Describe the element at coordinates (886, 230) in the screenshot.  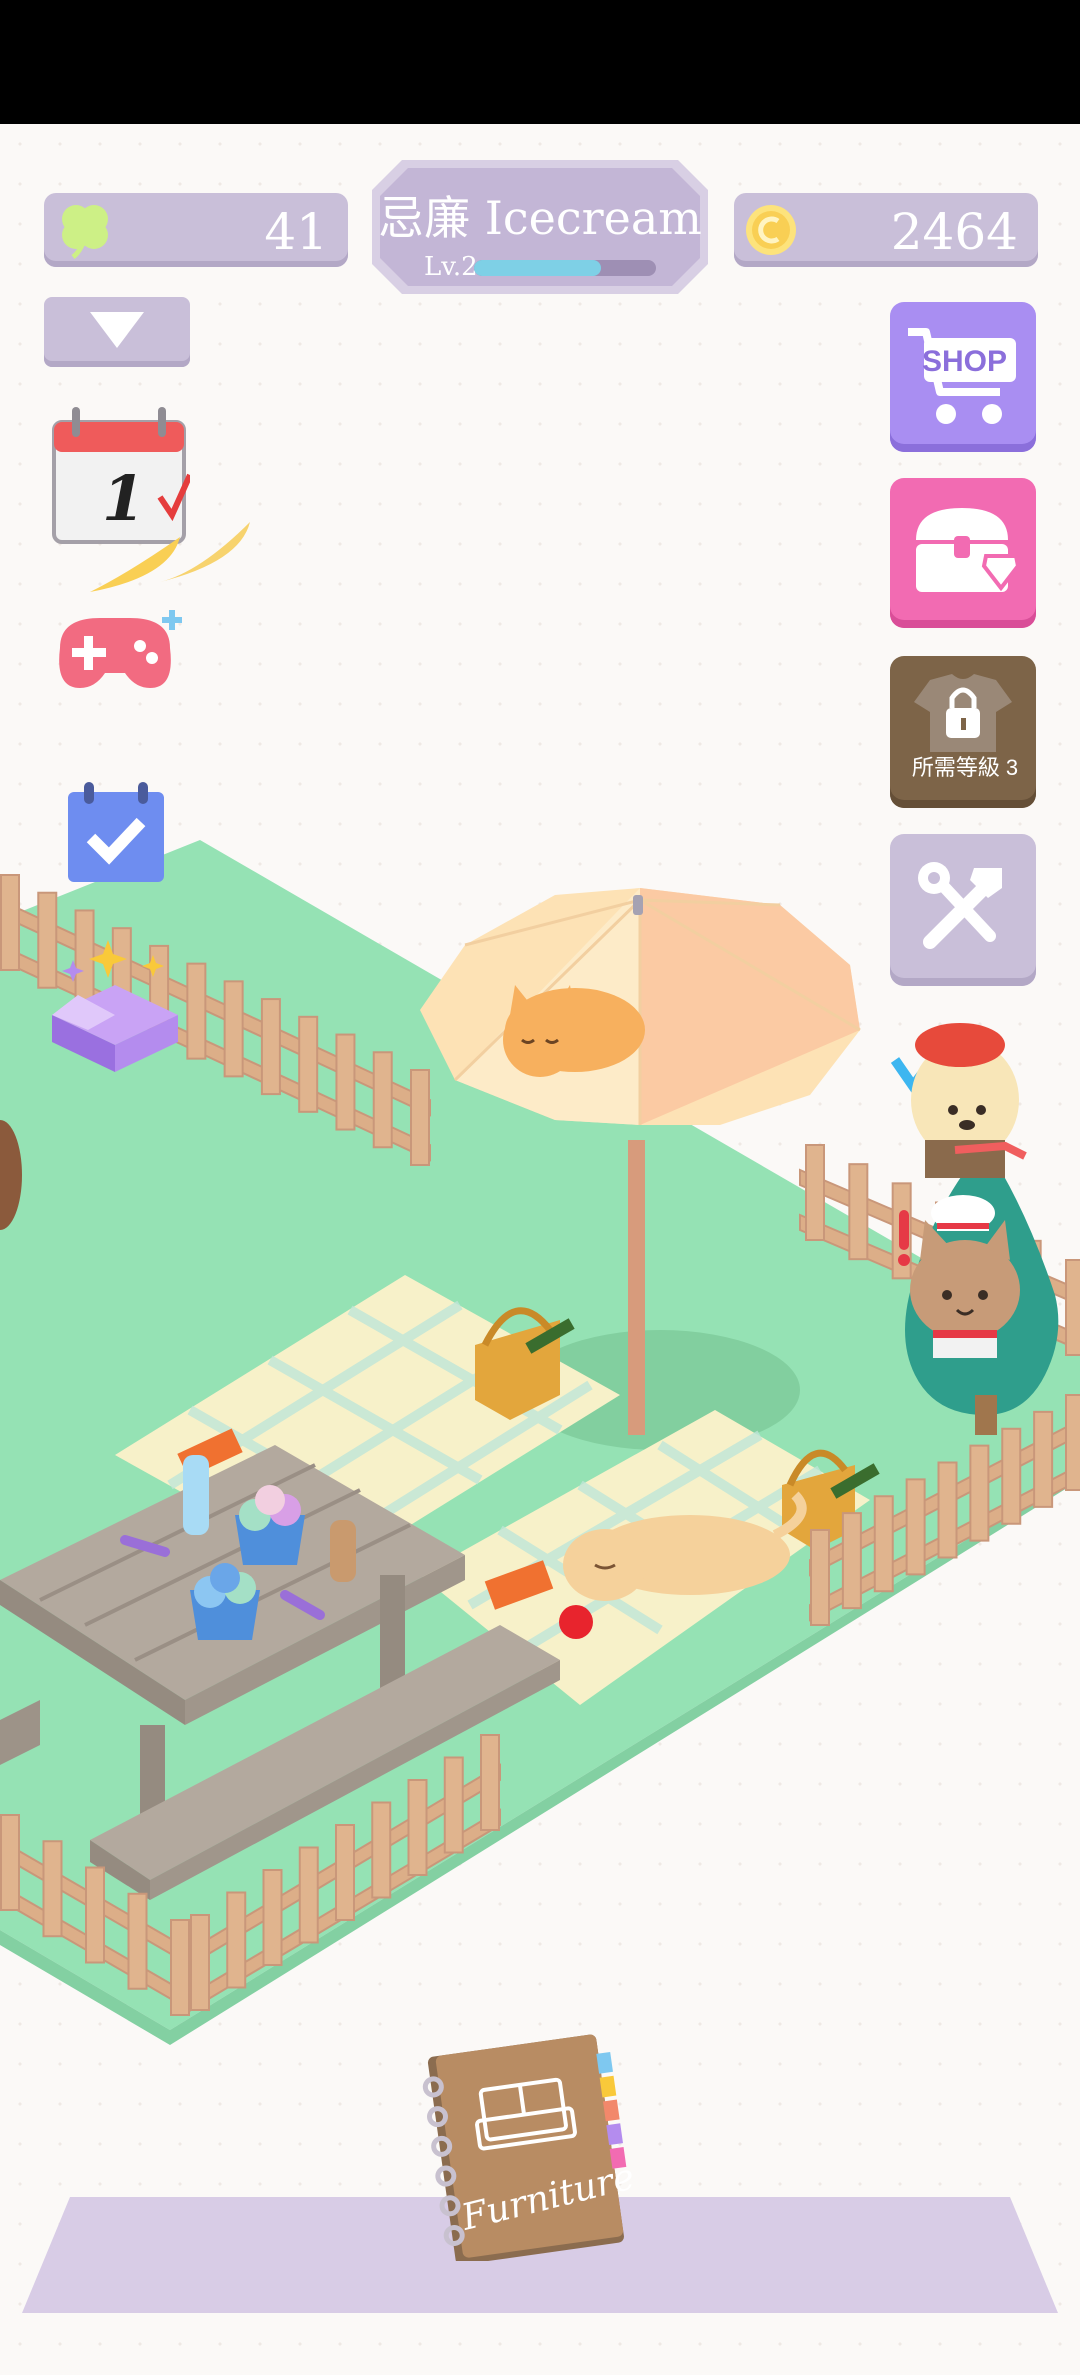
I see `coin-counter: 2464` at that location.